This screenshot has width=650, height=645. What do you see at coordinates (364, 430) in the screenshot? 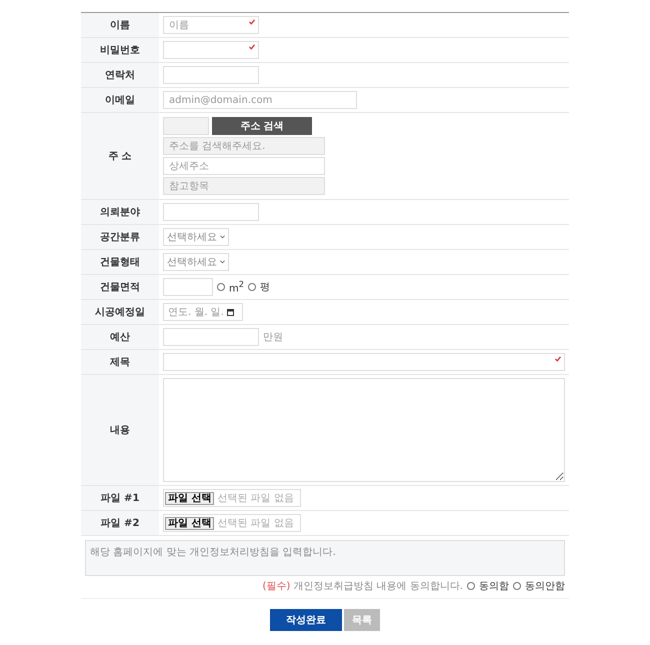
I see `text-area` at bounding box center [364, 430].